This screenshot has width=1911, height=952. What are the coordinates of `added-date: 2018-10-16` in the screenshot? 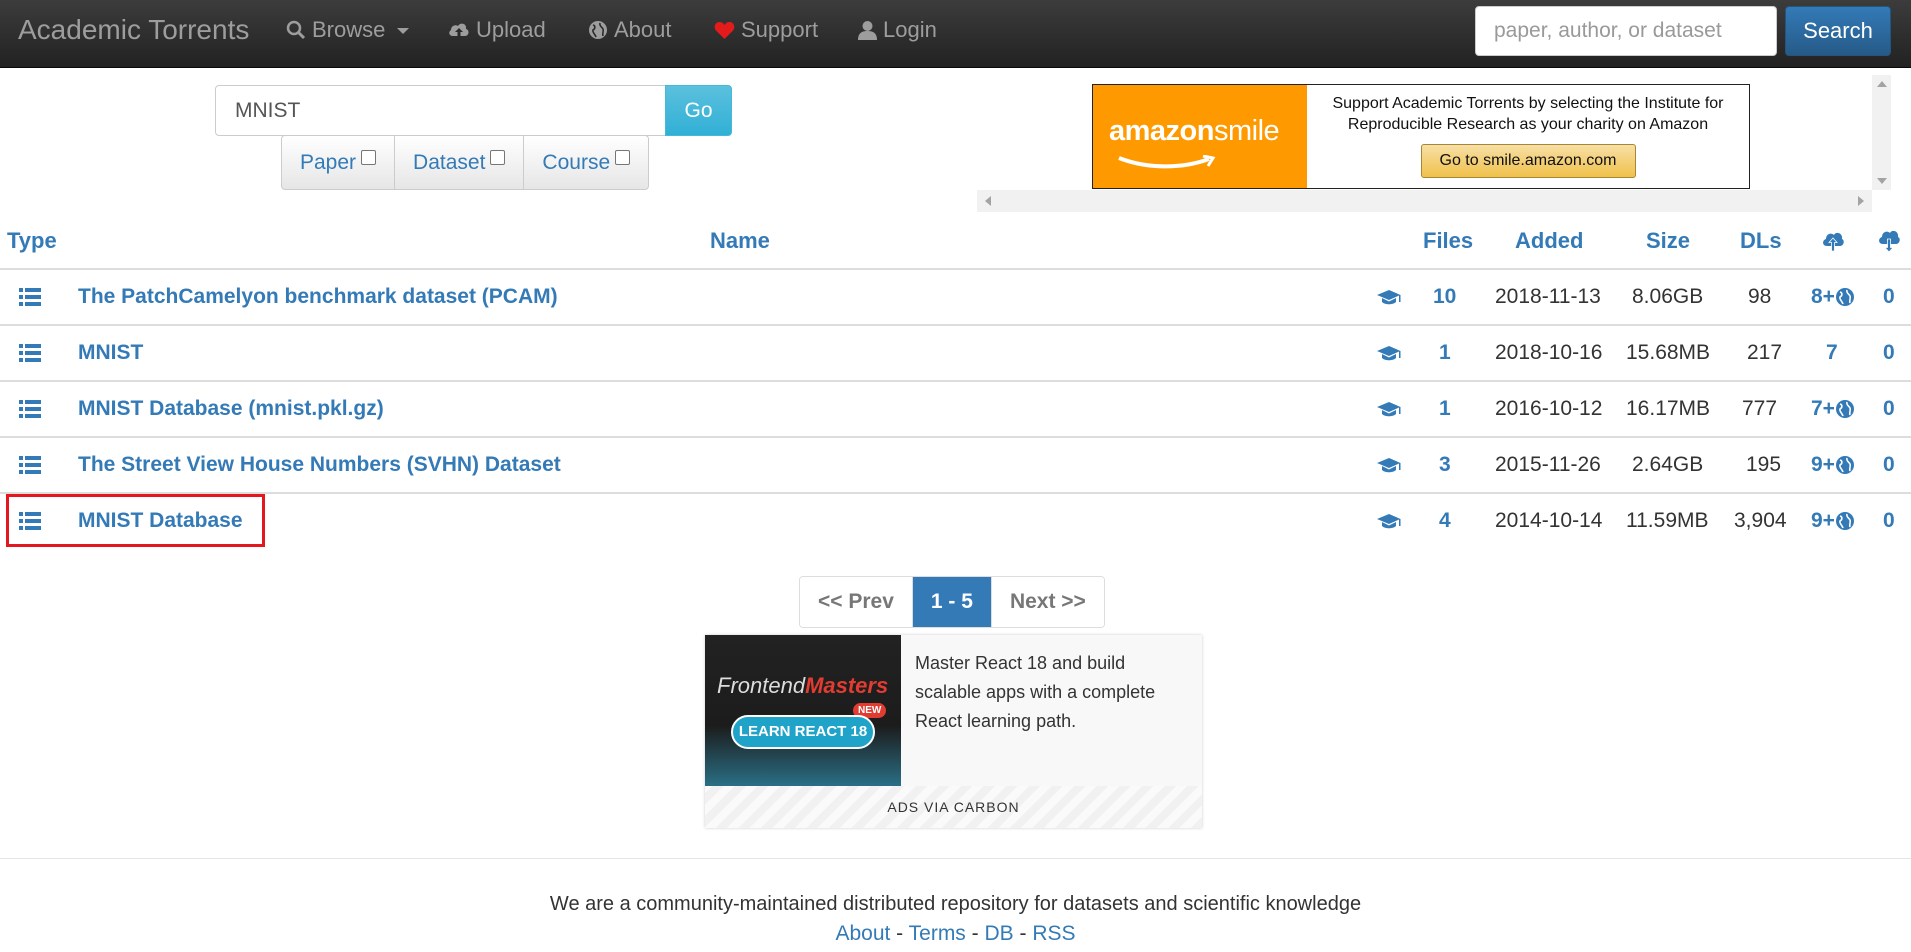 It's located at (1549, 352).